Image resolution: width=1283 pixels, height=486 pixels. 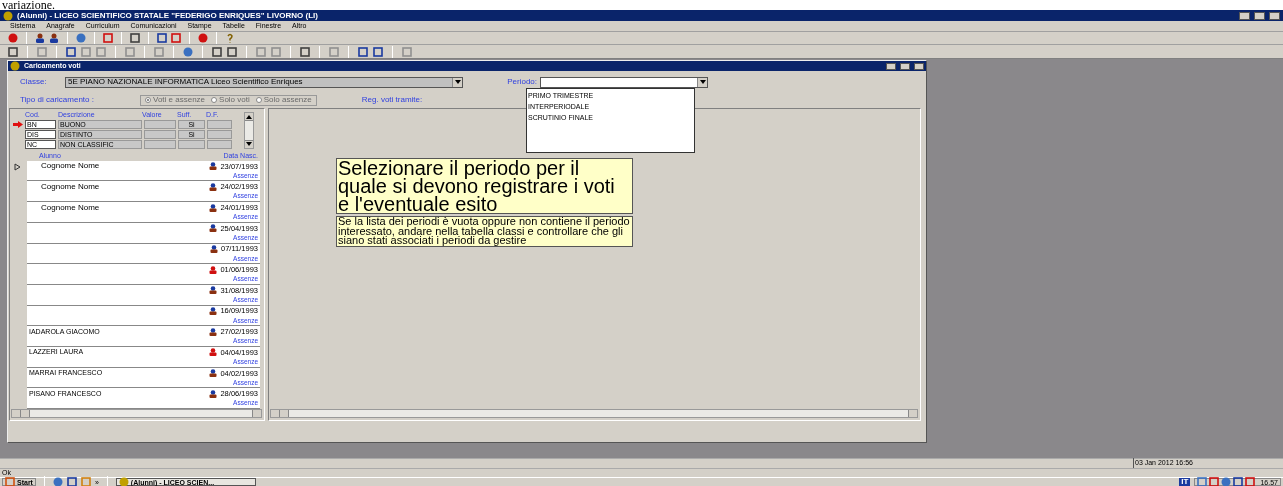 I want to click on period-dropdown, so click(x=624, y=82).